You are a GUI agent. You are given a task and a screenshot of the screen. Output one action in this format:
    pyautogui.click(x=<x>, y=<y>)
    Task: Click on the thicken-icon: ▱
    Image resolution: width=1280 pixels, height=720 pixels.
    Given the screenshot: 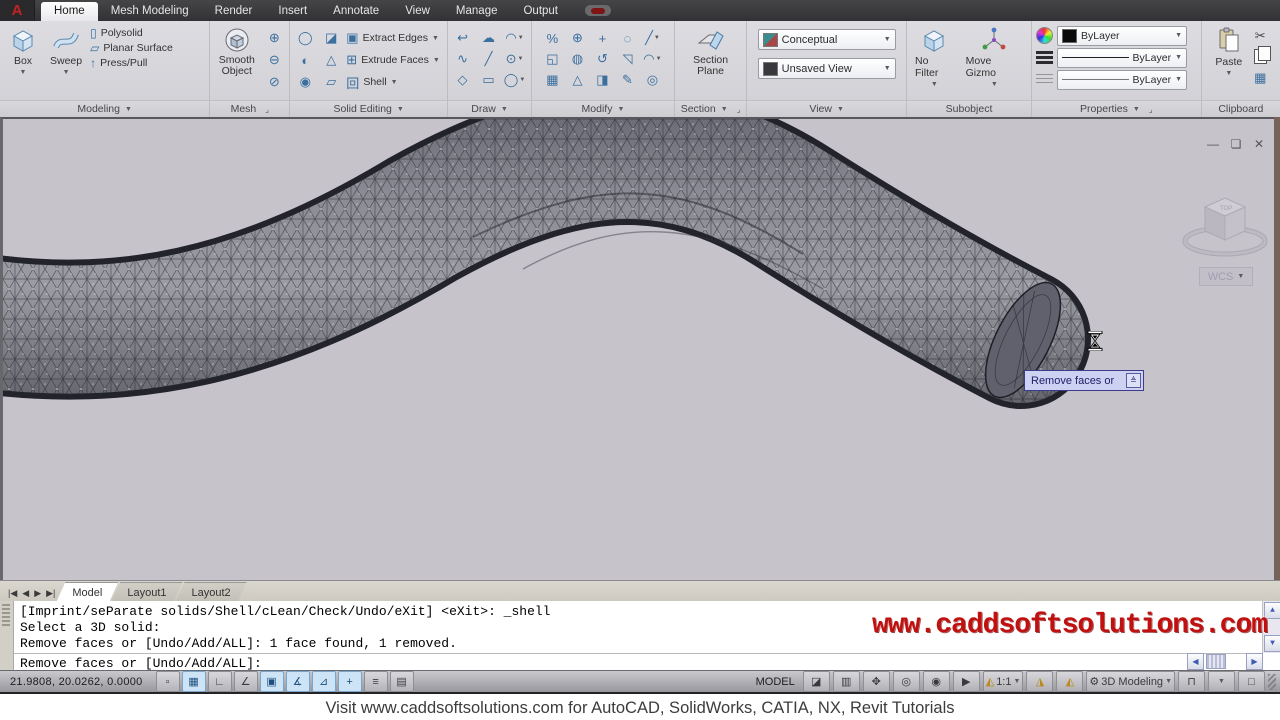 What is the action you would take?
    pyautogui.click(x=331, y=82)
    